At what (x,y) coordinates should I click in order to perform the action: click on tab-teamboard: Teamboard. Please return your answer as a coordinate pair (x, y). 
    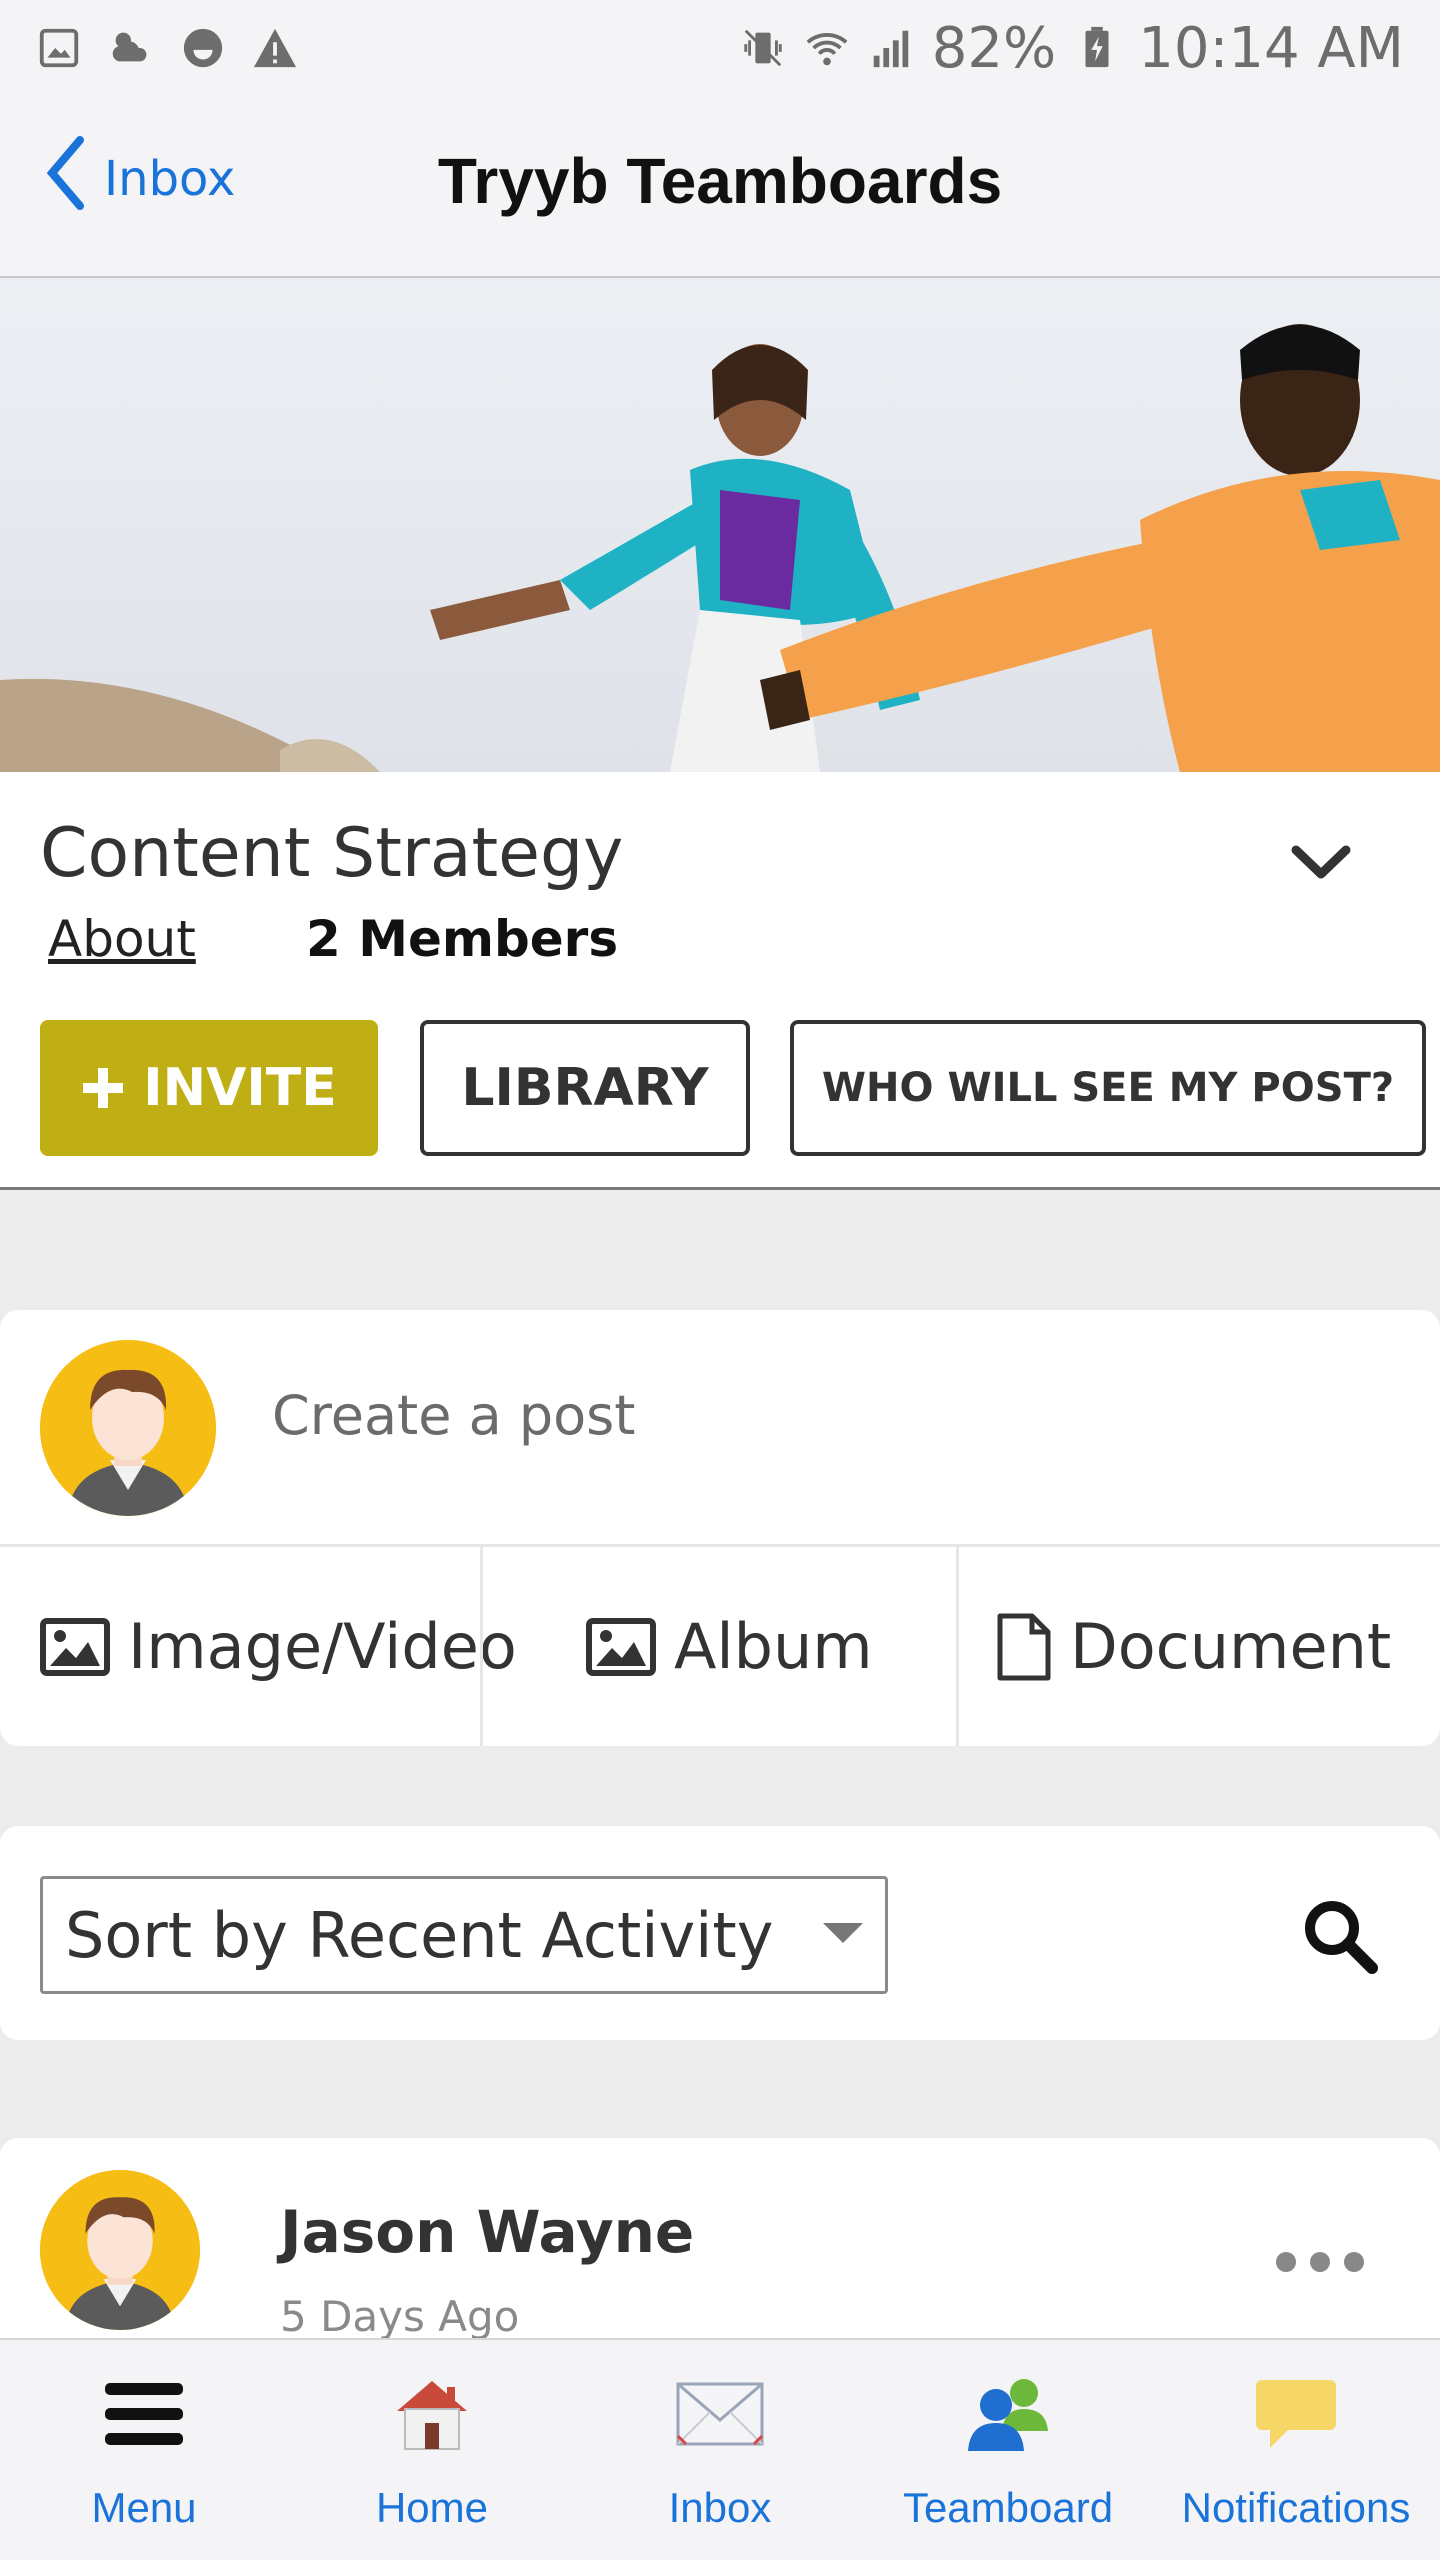
    Looking at the image, I should click on (1008, 2450).